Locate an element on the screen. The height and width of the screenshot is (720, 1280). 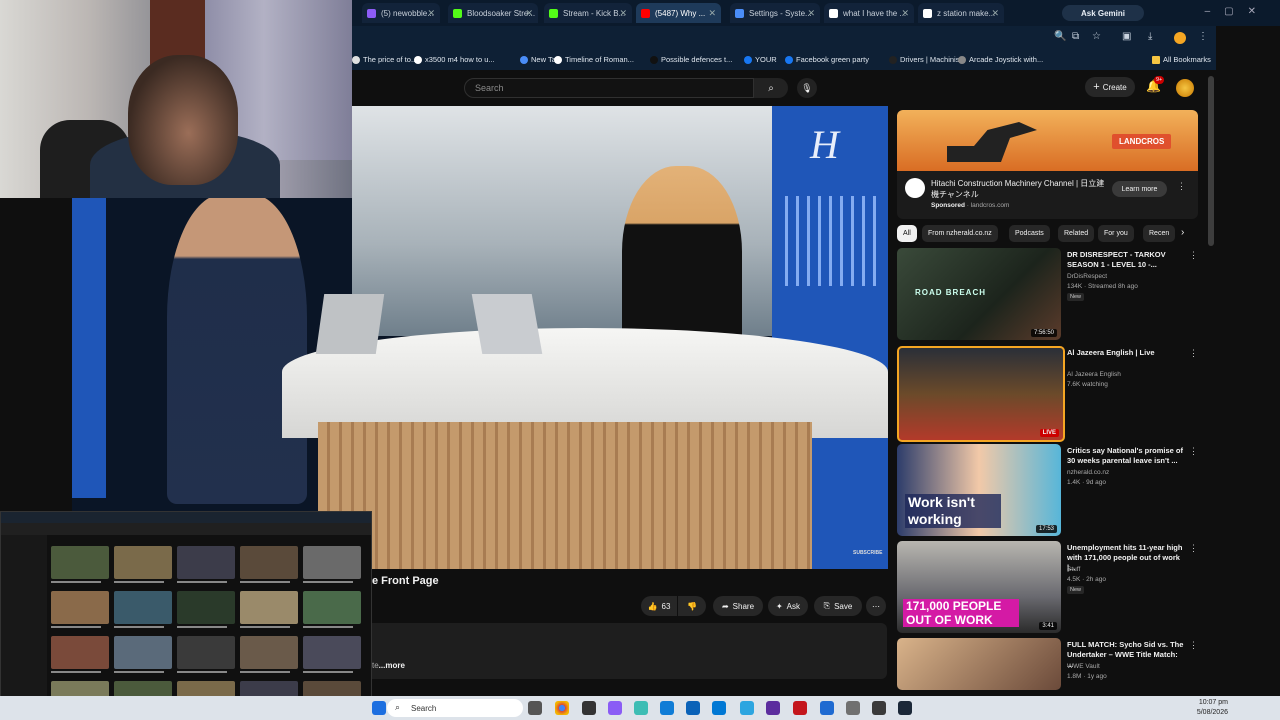
video-thumbnail is located at coordinates (979, 664).